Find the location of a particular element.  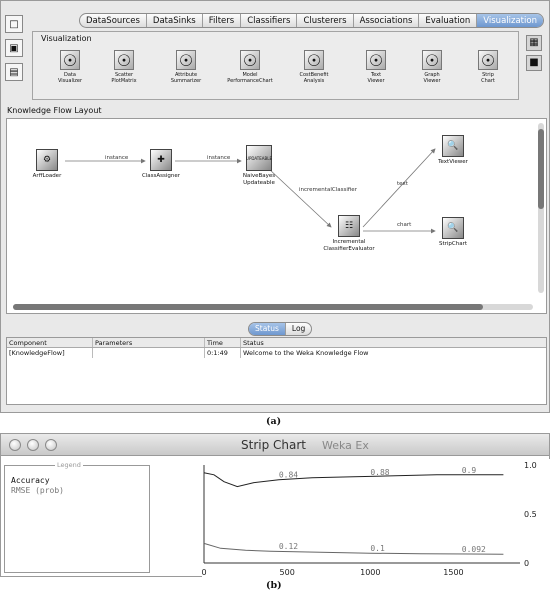

arff-loader-icon: ⚙ is located at coordinates (47, 160).